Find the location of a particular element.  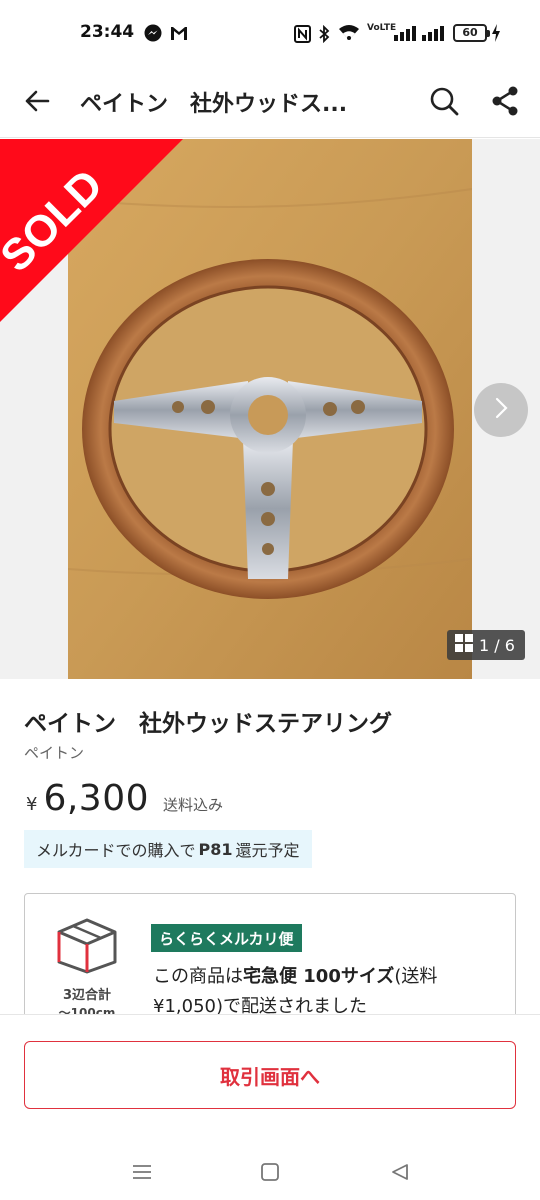

sold-ribbon-shape: SOLD is located at coordinates (91, 230).